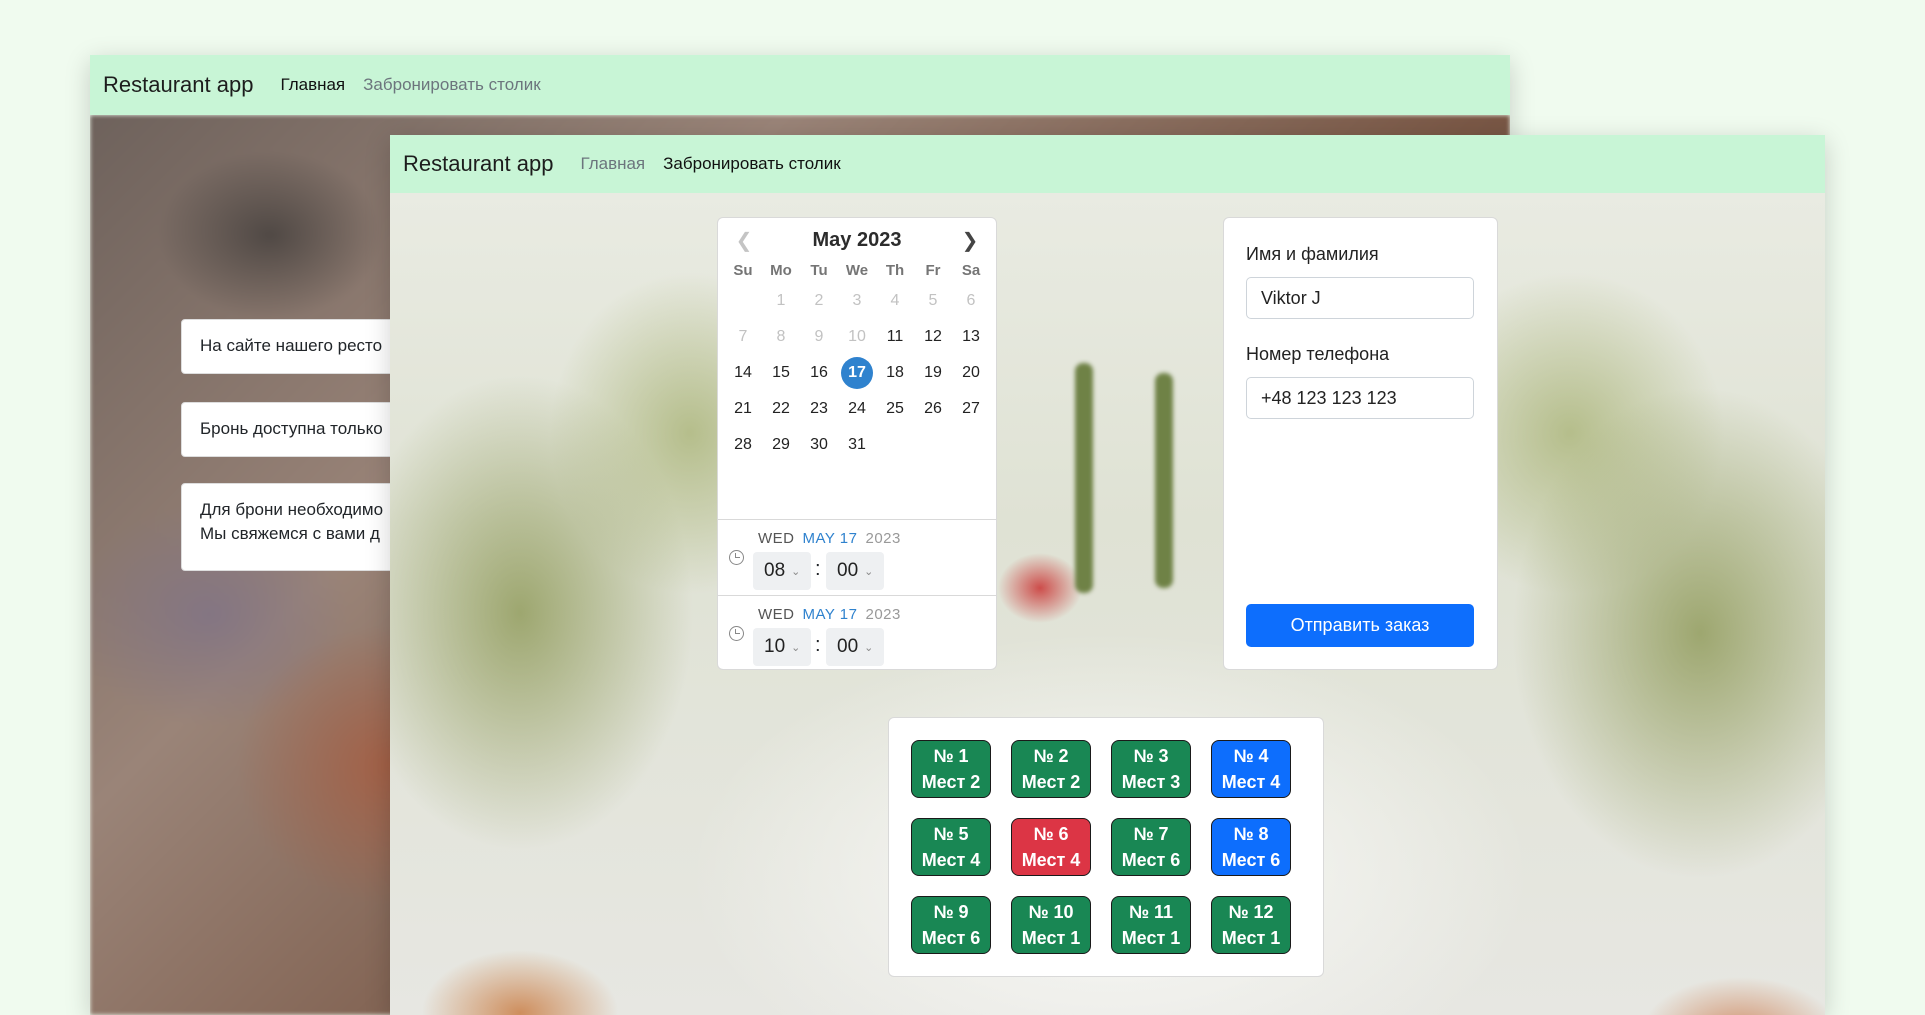  I want to click on calendar-day: 3, so click(857, 301).